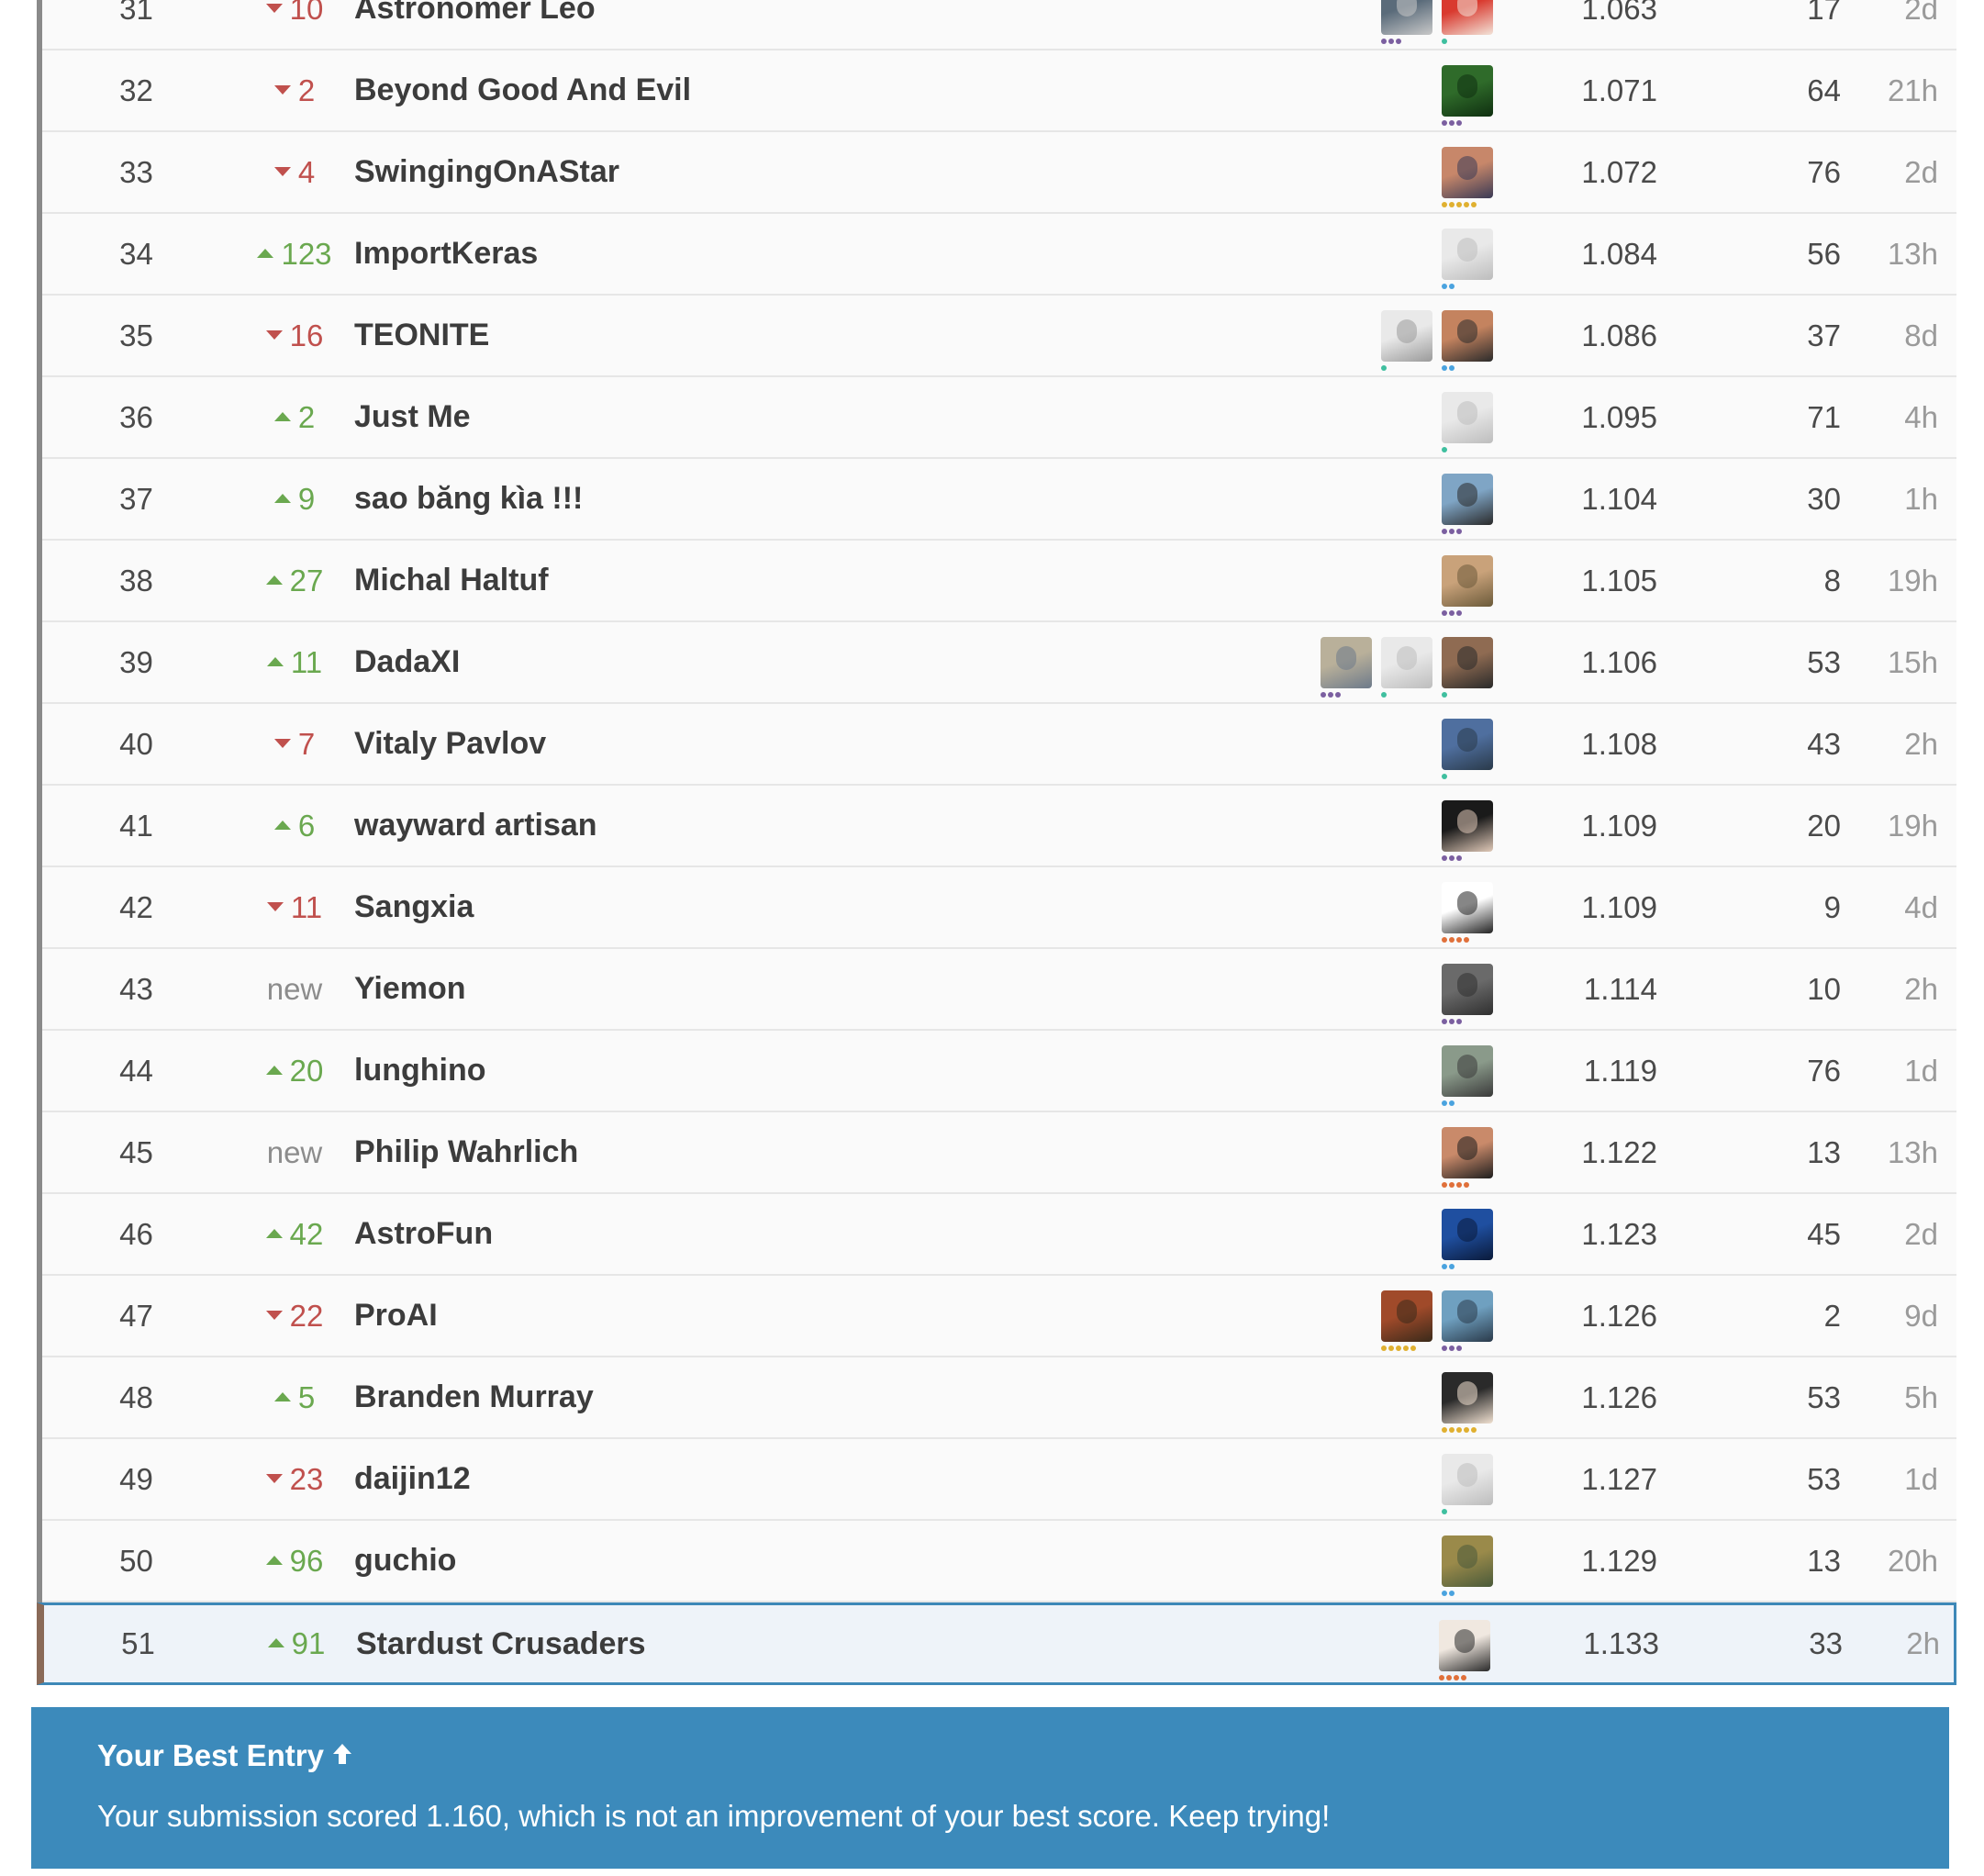  Describe the element at coordinates (999, 173) in the screenshot. I see `table-row: 33 4 SwingingOnAStar 1.072 76 2d` at that location.